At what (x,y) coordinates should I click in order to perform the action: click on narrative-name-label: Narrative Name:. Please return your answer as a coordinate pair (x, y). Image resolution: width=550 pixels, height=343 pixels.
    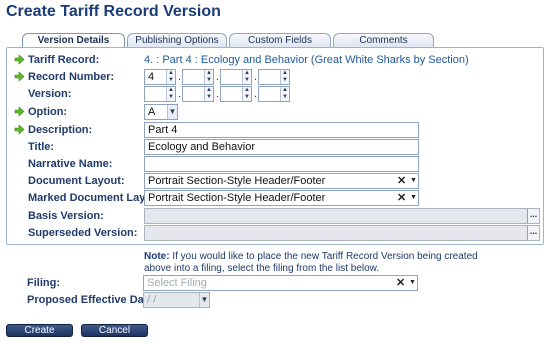
    Looking at the image, I should click on (70, 164).